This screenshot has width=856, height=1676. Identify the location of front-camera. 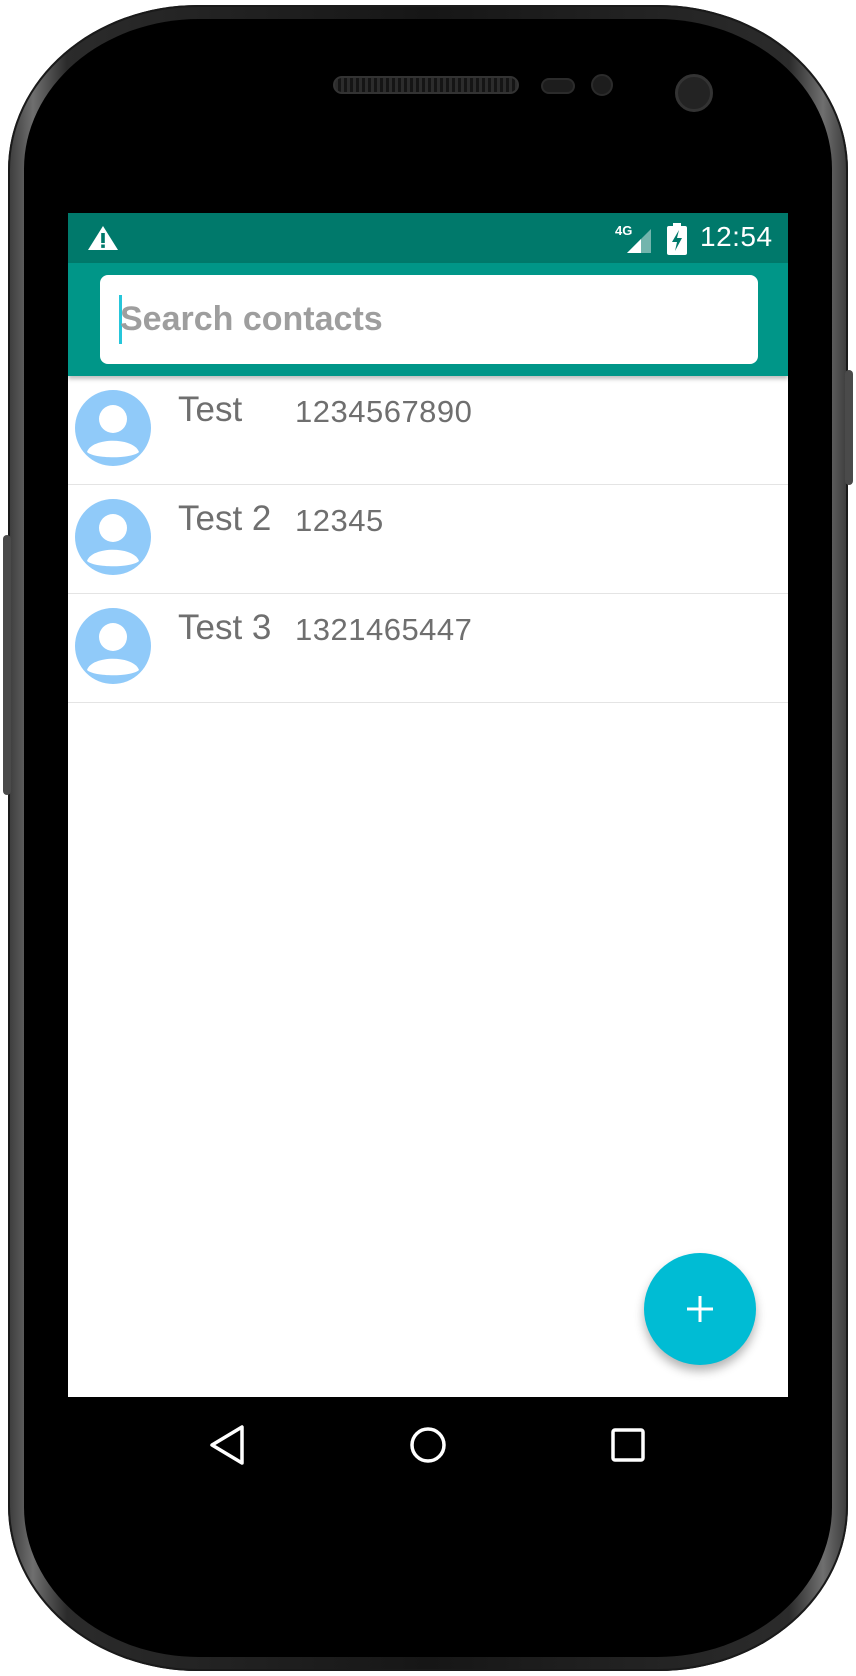
(694, 93).